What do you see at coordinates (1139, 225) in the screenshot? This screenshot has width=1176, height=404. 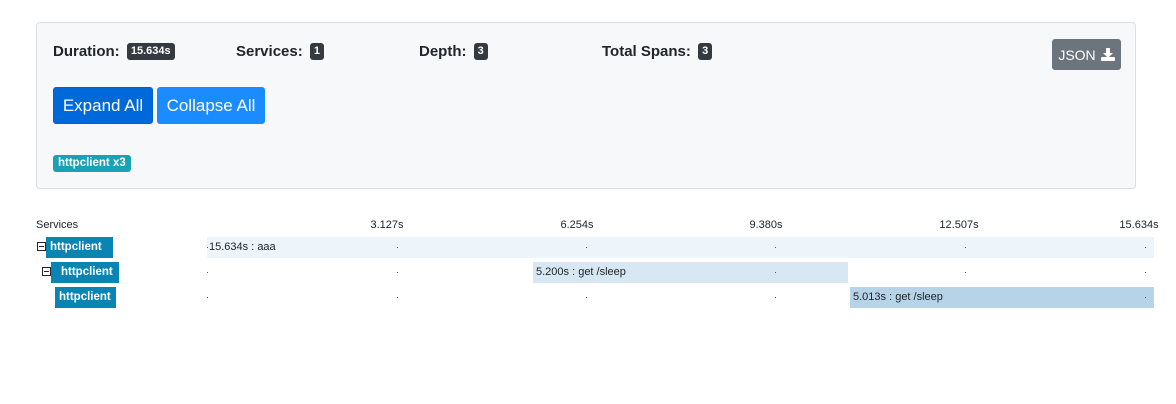 I see `tick-label: 15.634s` at bounding box center [1139, 225].